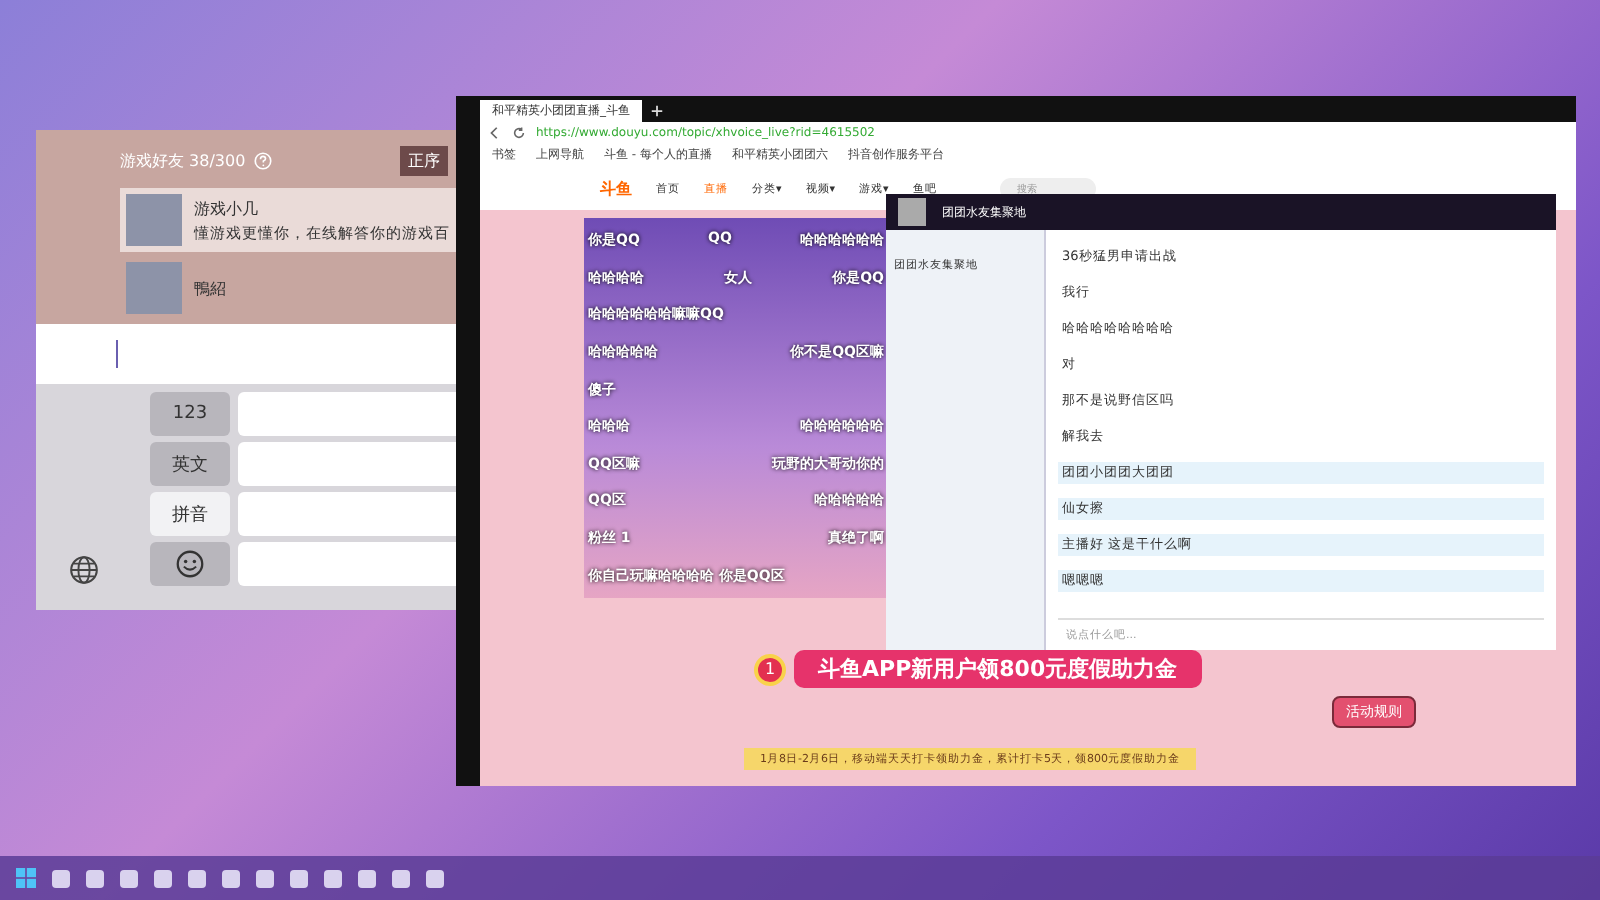 The height and width of the screenshot is (900, 1600). I want to click on smiley-icon, so click(190, 564).